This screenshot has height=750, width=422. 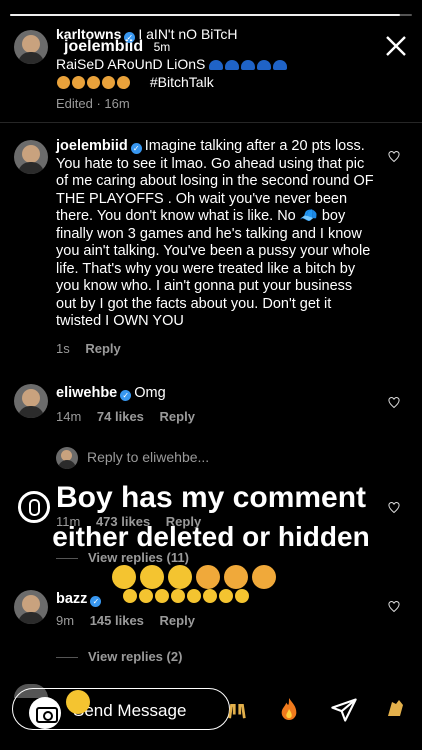 I want to click on story-bottom-bar: Send Message, so click(x=211, y=714).